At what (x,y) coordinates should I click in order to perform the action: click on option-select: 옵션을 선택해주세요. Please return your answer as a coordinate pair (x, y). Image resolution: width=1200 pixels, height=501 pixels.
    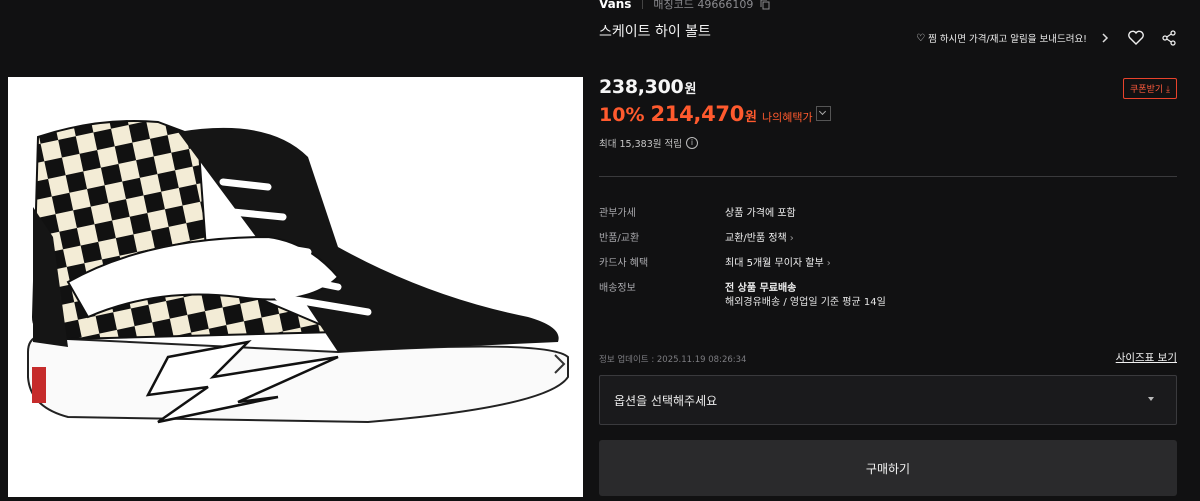
    Looking at the image, I should click on (888, 400).